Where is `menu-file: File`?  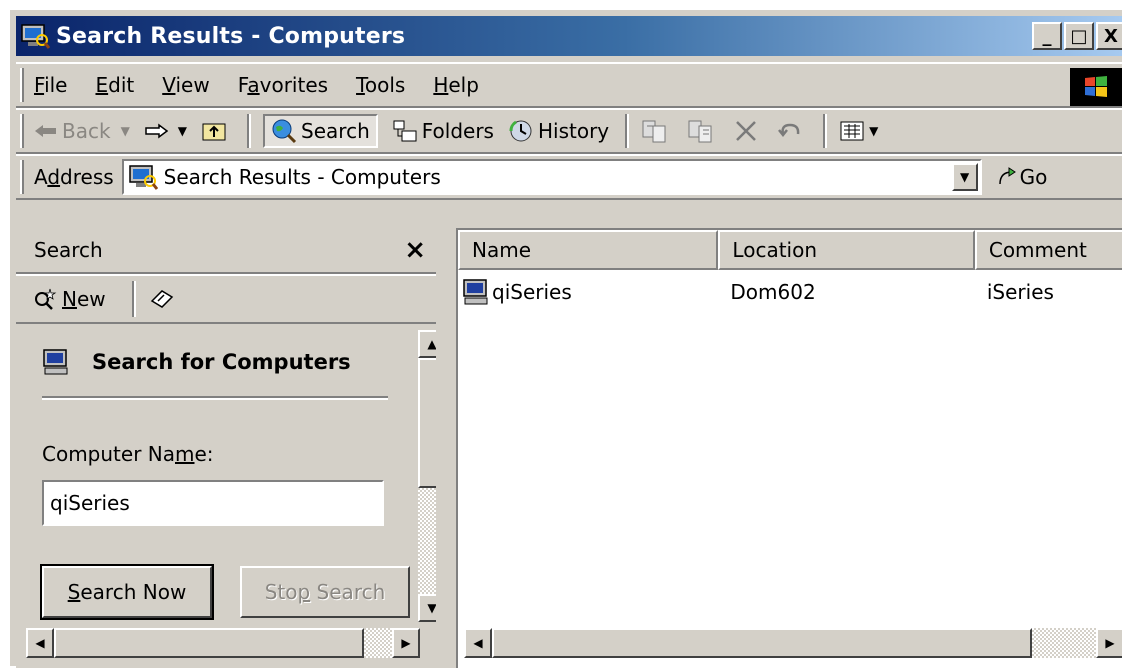 menu-file: File is located at coordinates (50, 85).